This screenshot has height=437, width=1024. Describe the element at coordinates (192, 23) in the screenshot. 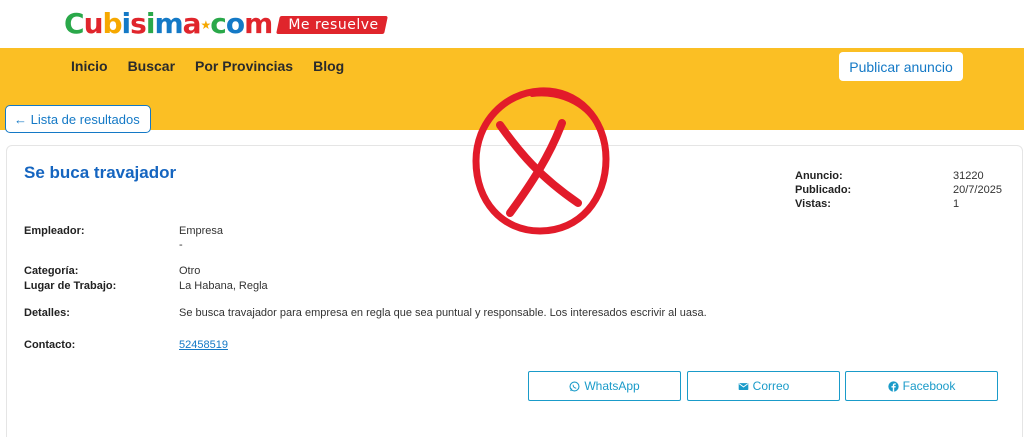

I see `logo-letter: a` at that location.